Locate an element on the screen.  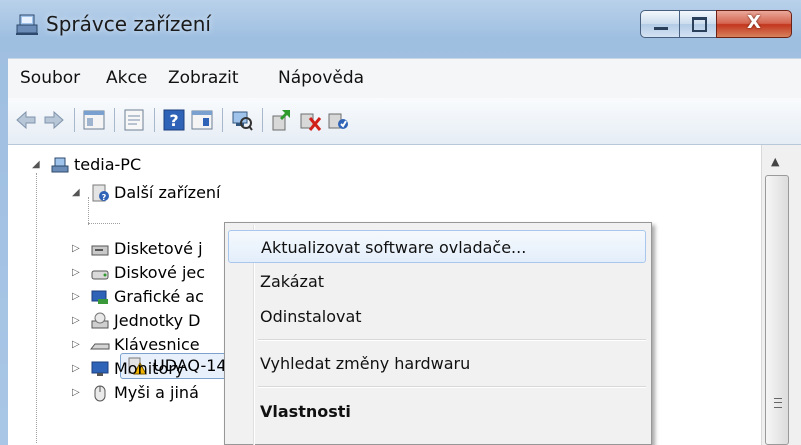
tree-node-label: Jednotky D is located at coordinates (157, 320).